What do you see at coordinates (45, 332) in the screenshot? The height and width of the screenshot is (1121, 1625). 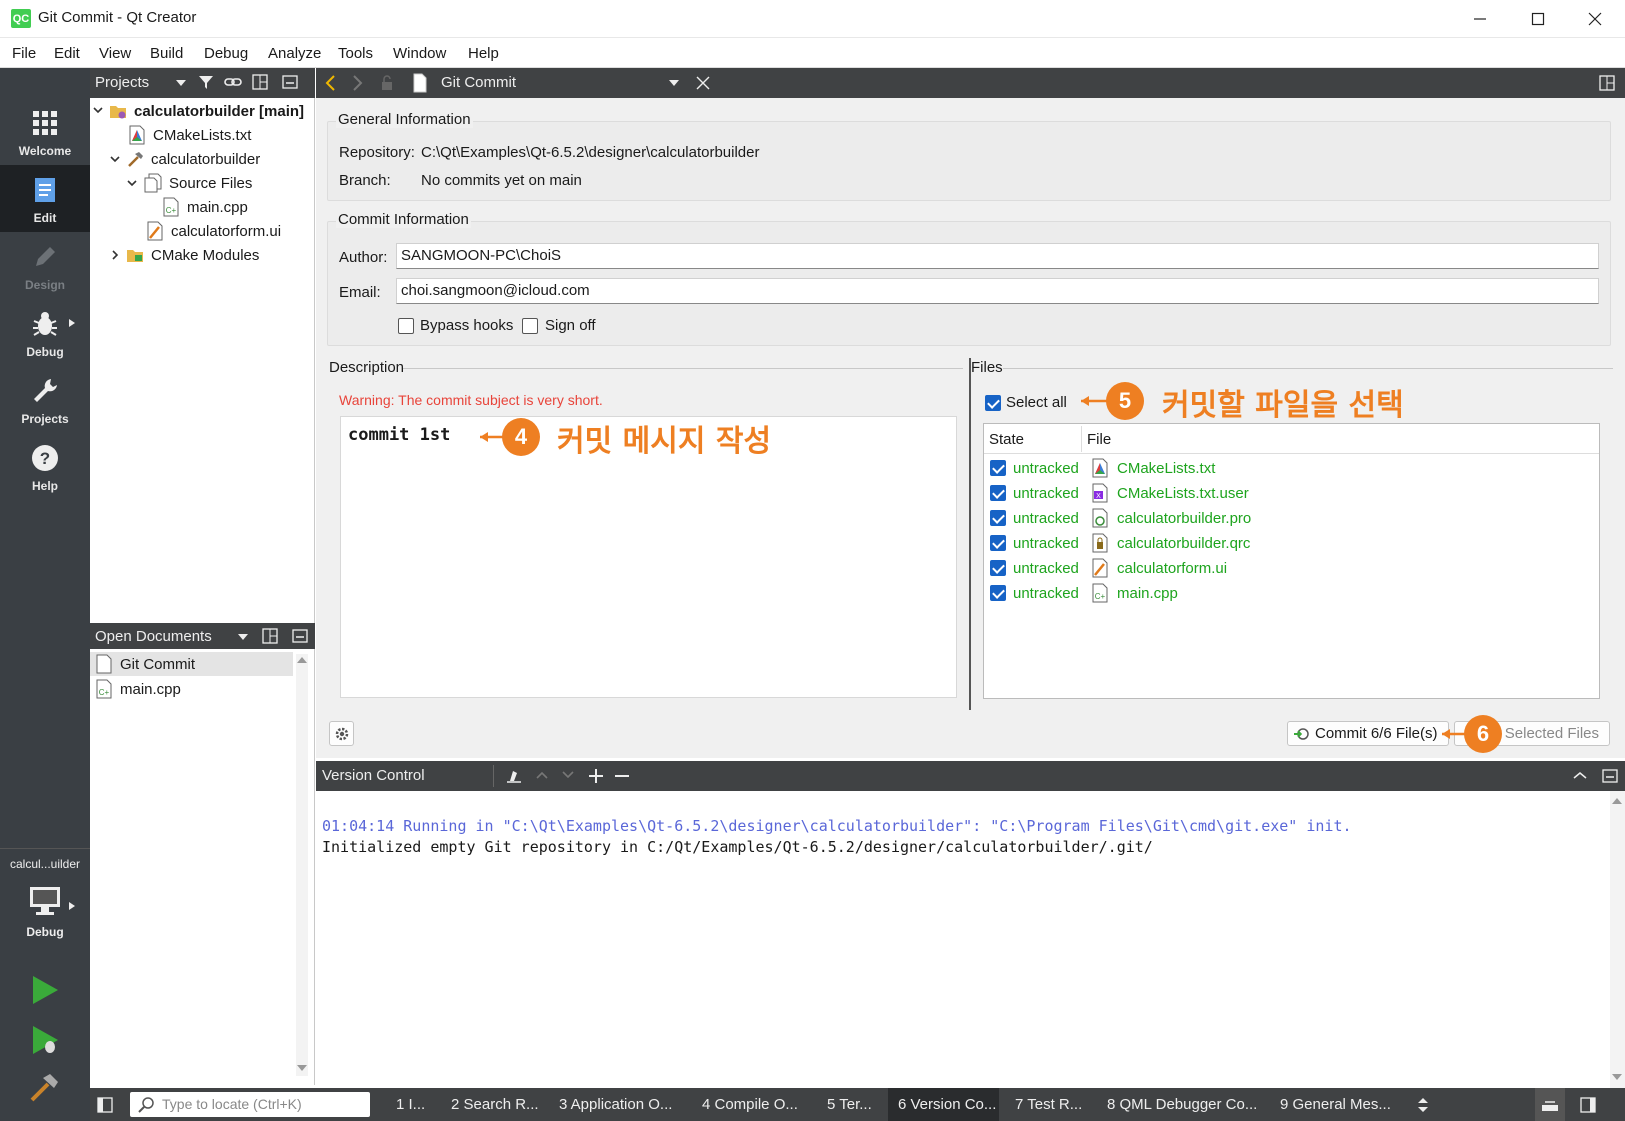 I see `mode-debug: Debug` at bounding box center [45, 332].